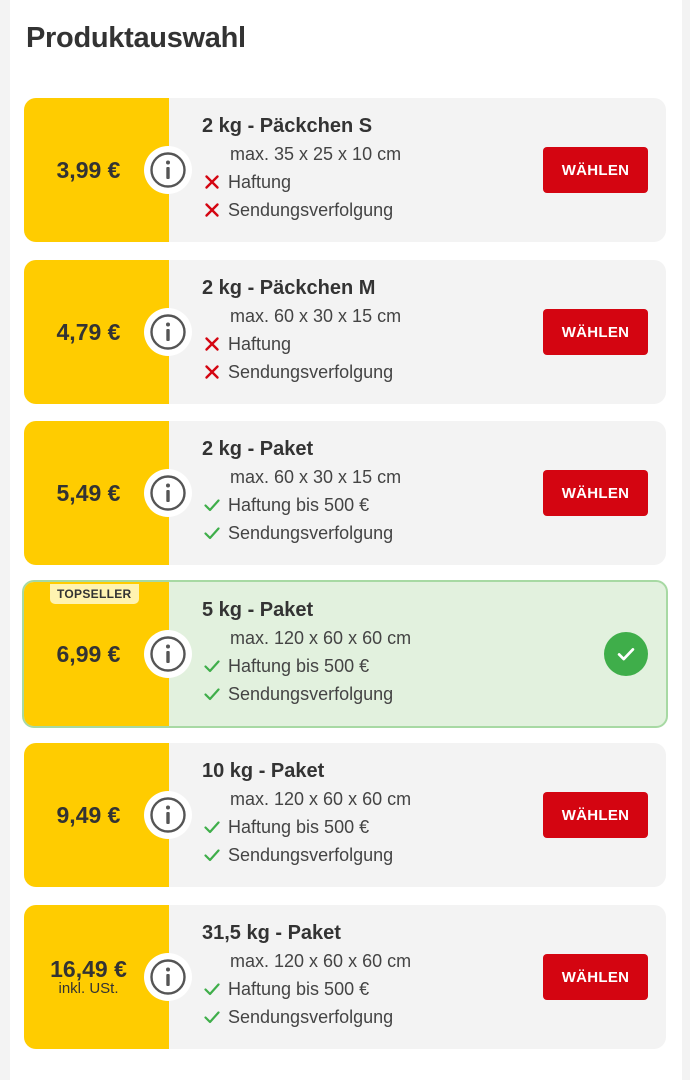 The height and width of the screenshot is (1080, 690). Describe the element at coordinates (88, 988) in the screenshot. I see `price-note: inkl. USt.` at that location.